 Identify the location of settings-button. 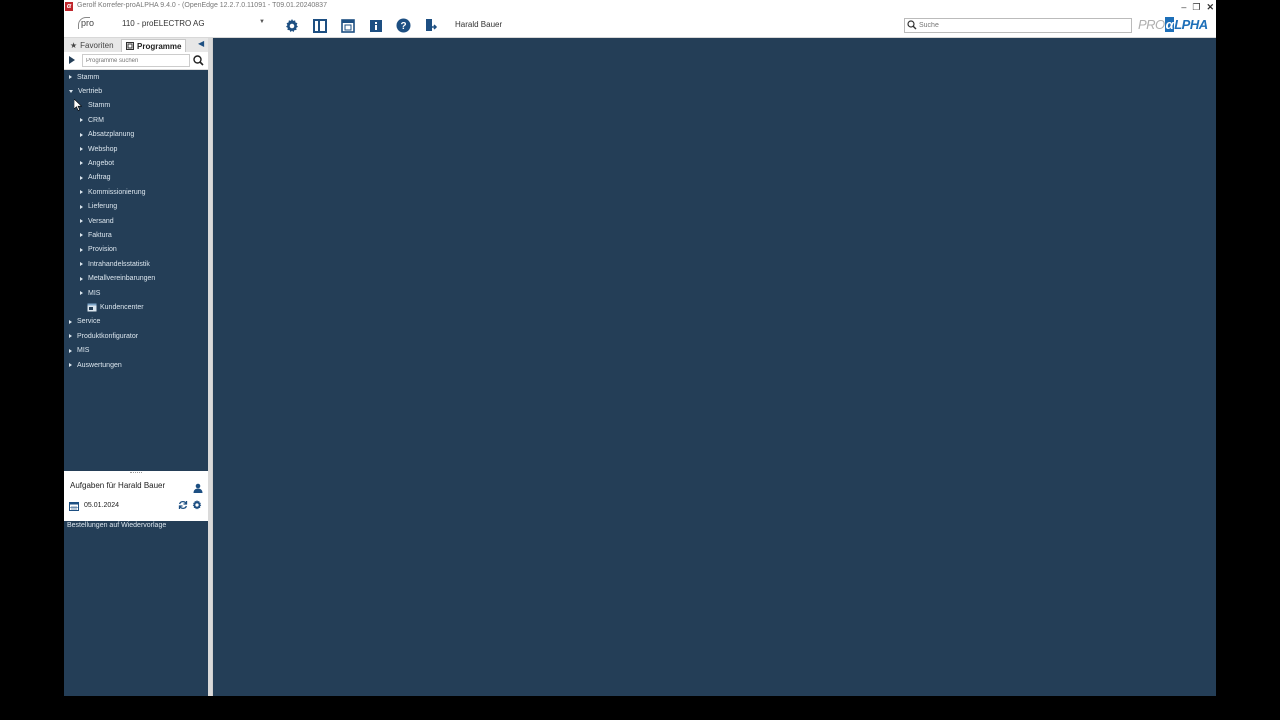
(291, 25).